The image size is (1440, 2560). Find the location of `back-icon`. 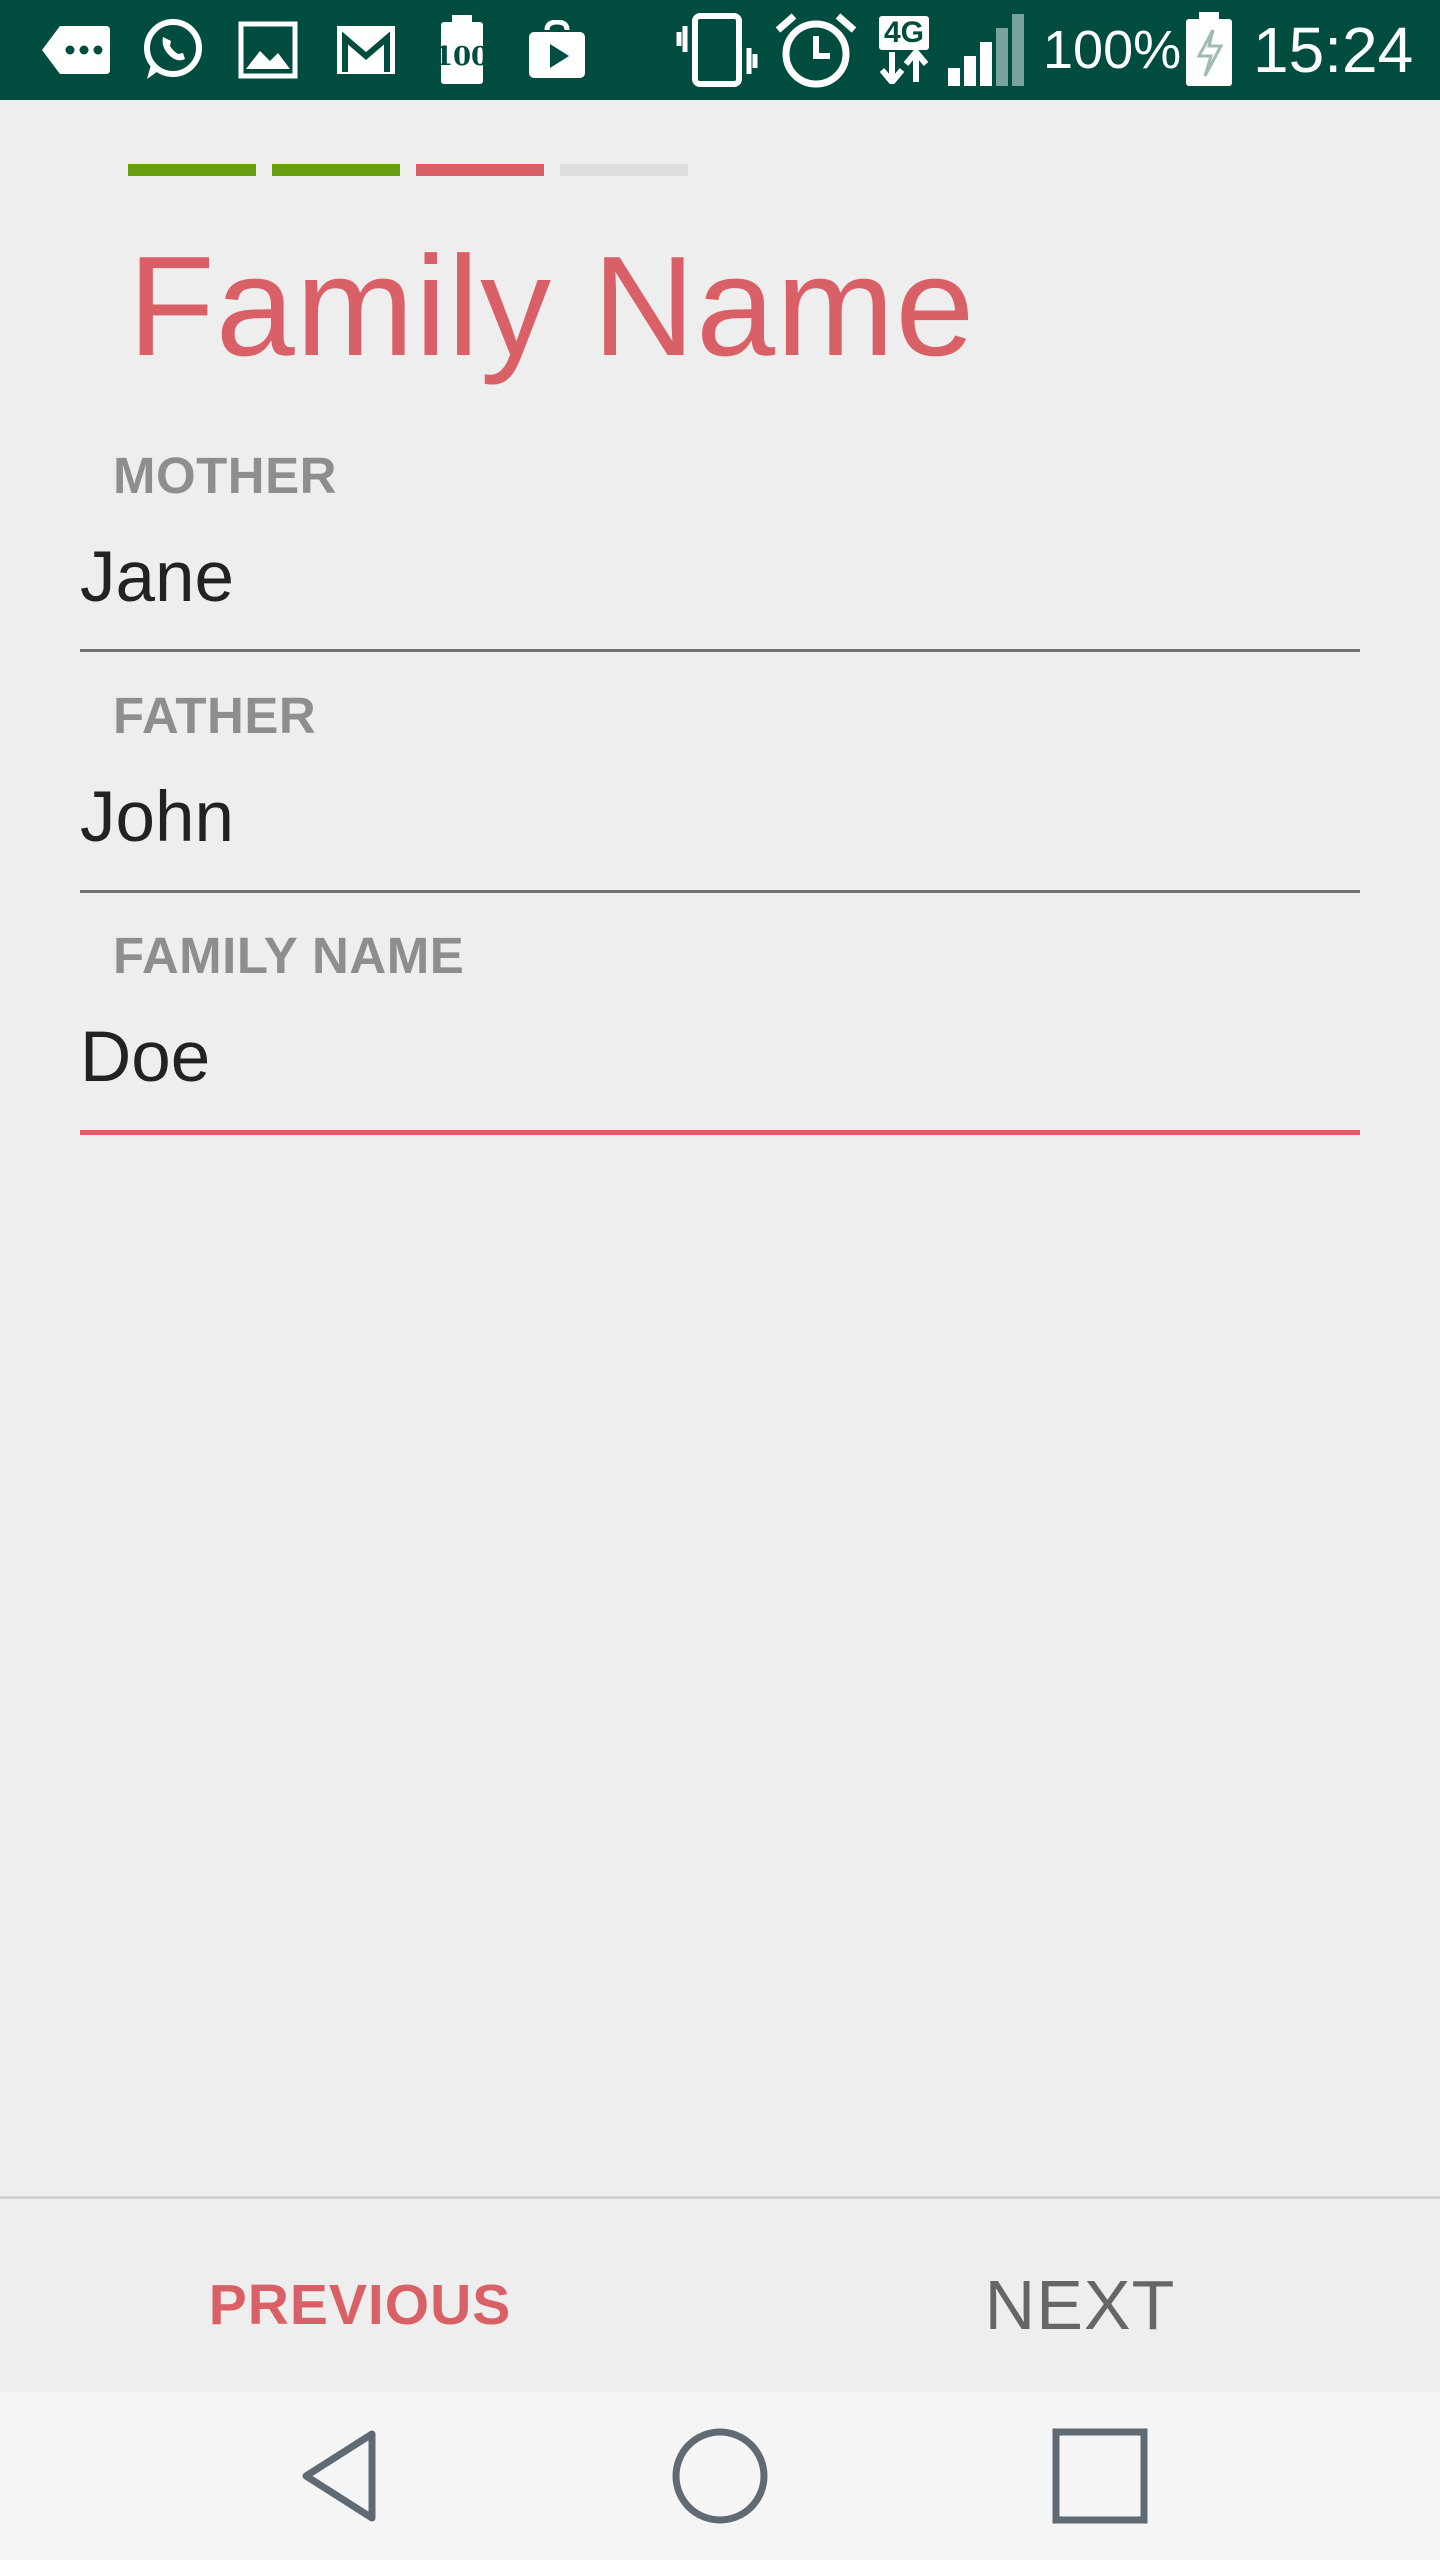

back-icon is located at coordinates (340, 2476).